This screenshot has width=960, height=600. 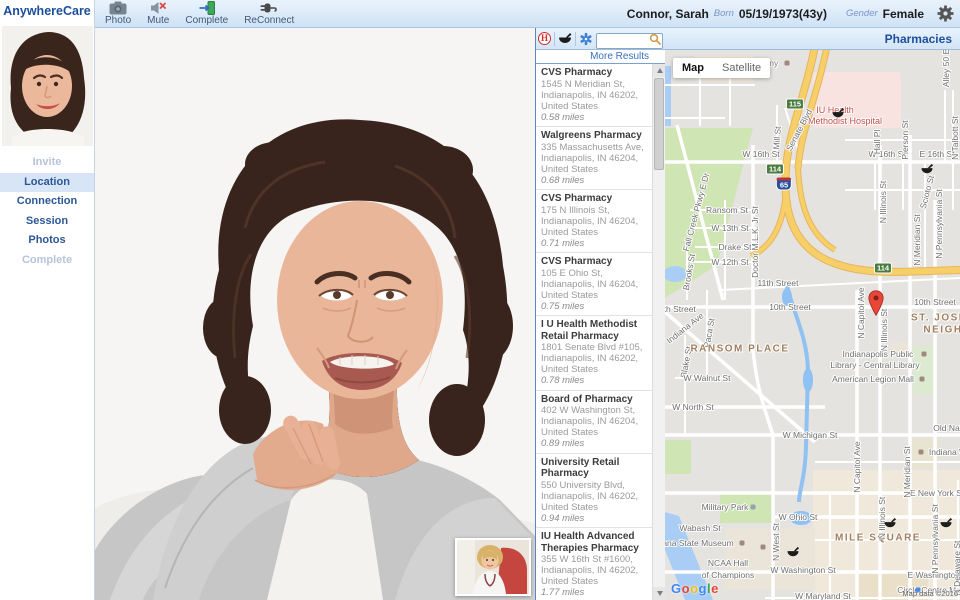 What do you see at coordinates (935, 318) in the screenshot?
I see `map-label: ST. JOSE` at bounding box center [935, 318].